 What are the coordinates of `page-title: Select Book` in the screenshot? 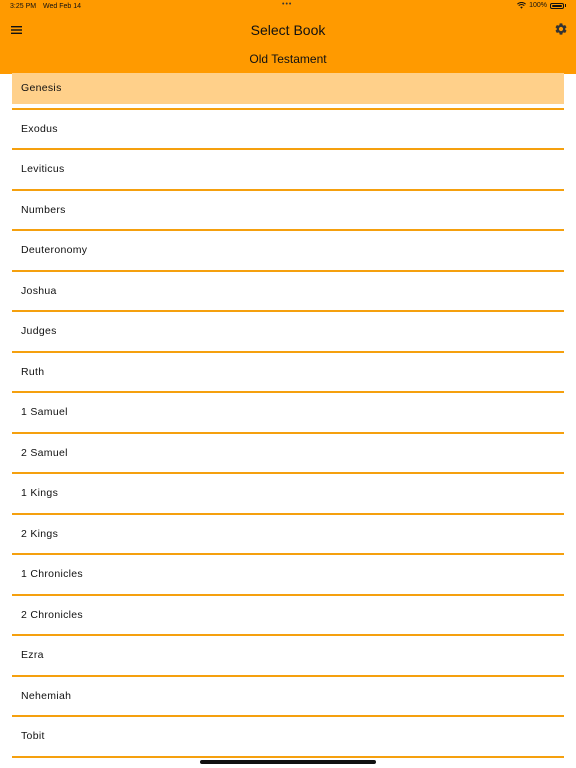 It's located at (288, 30).